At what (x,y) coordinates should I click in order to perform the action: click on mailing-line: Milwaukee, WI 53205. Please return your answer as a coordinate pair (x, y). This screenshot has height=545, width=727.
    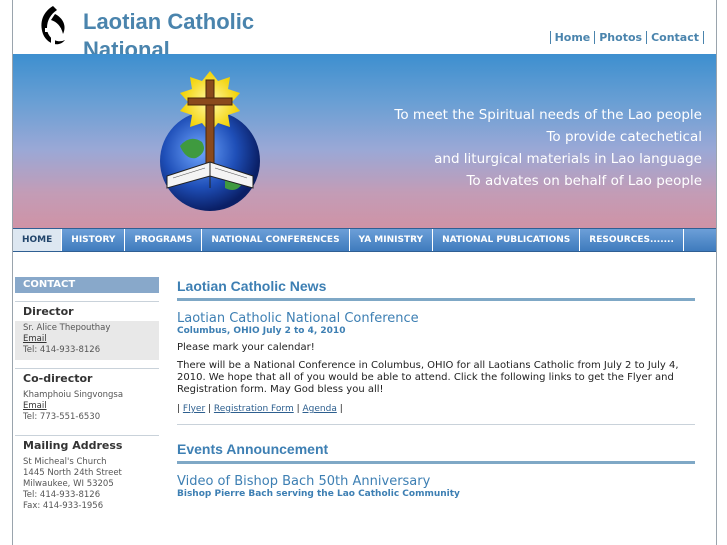
    Looking at the image, I should click on (68, 484).